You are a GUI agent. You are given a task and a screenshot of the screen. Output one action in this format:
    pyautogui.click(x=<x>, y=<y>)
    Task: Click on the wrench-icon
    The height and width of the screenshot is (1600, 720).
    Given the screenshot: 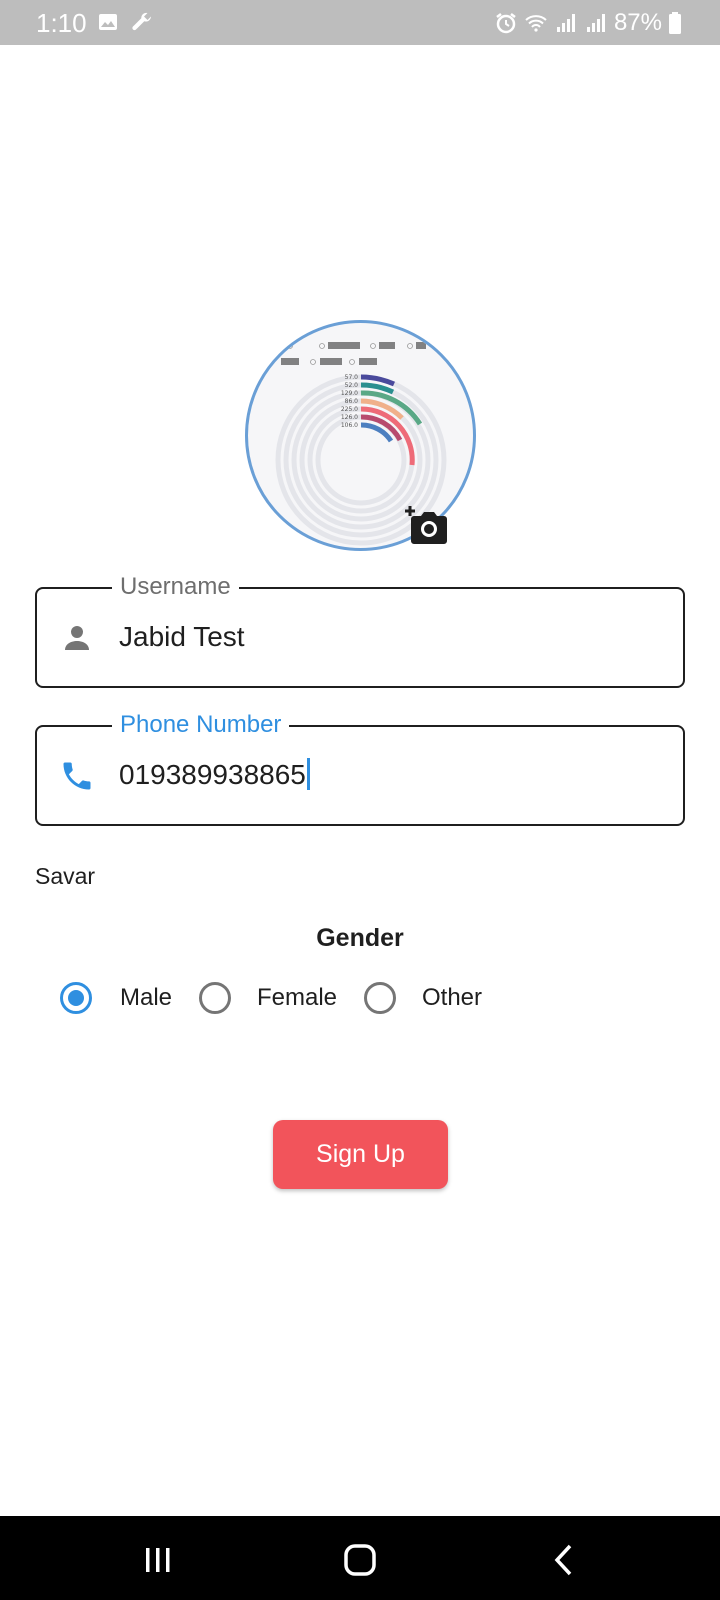 What is the action you would take?
    pyautogui.click(x=141, y=21)
    